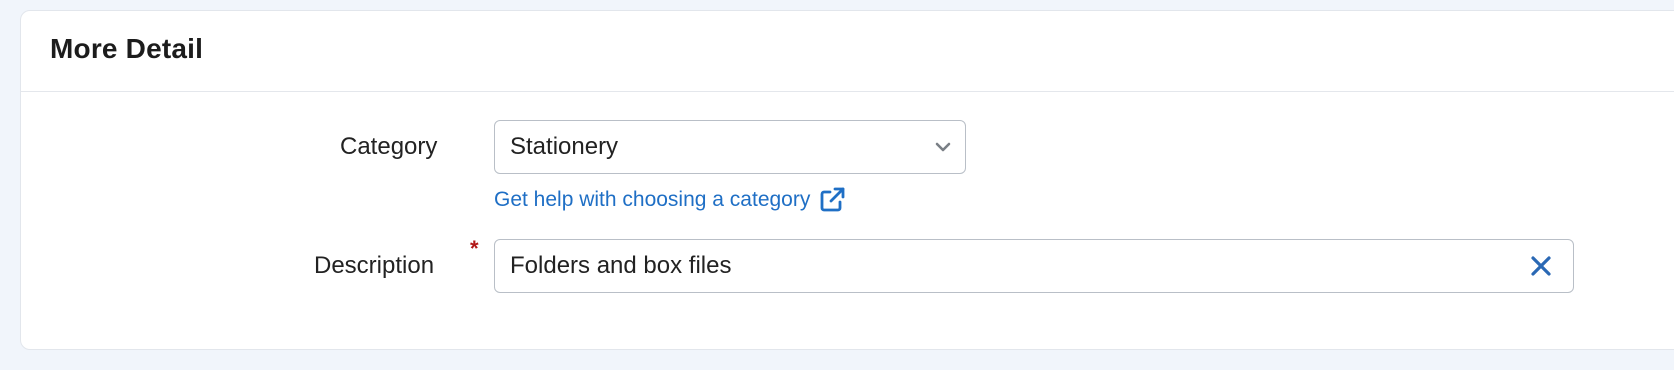 This screenshot has width=1674, height=370. I want to click on category-label: Category, so click(389, 146).